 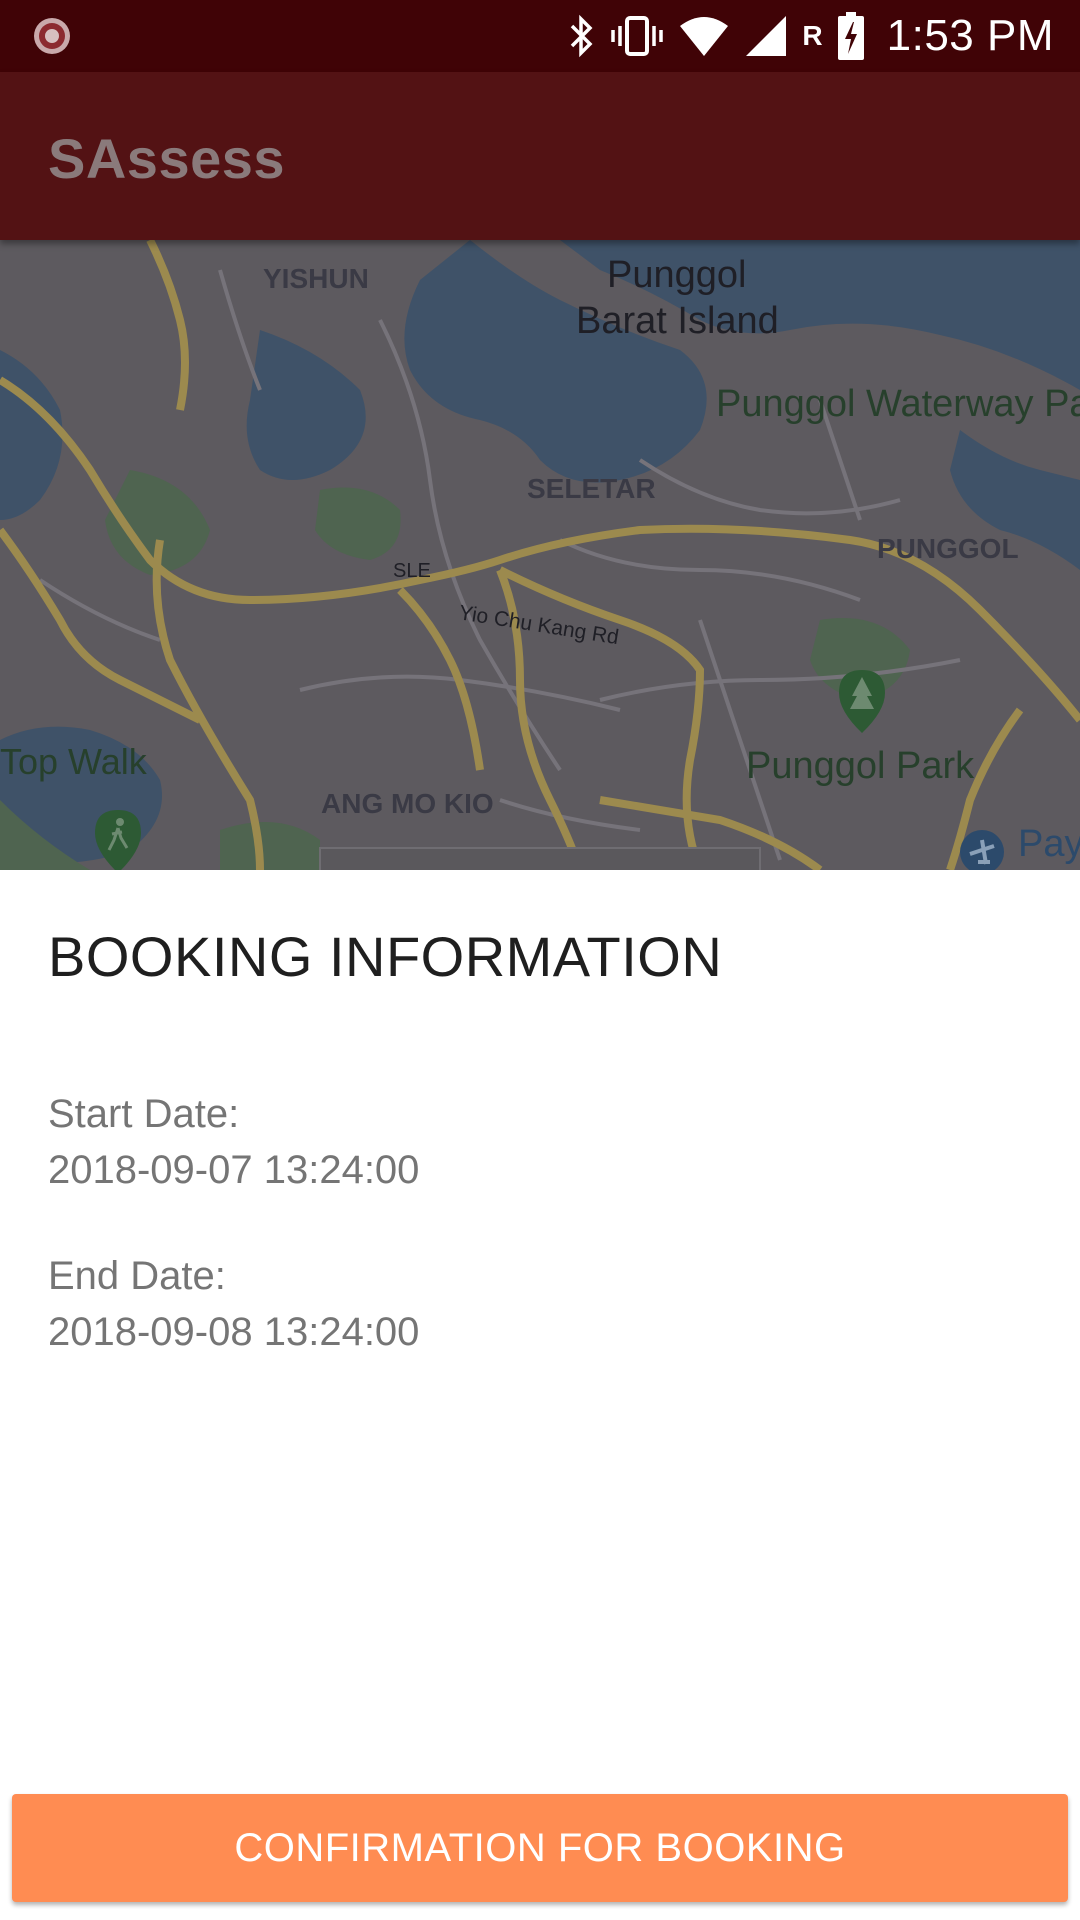 I want to click on booking-heading: BOOKING INFORMATION, so click(x=385, y=956).